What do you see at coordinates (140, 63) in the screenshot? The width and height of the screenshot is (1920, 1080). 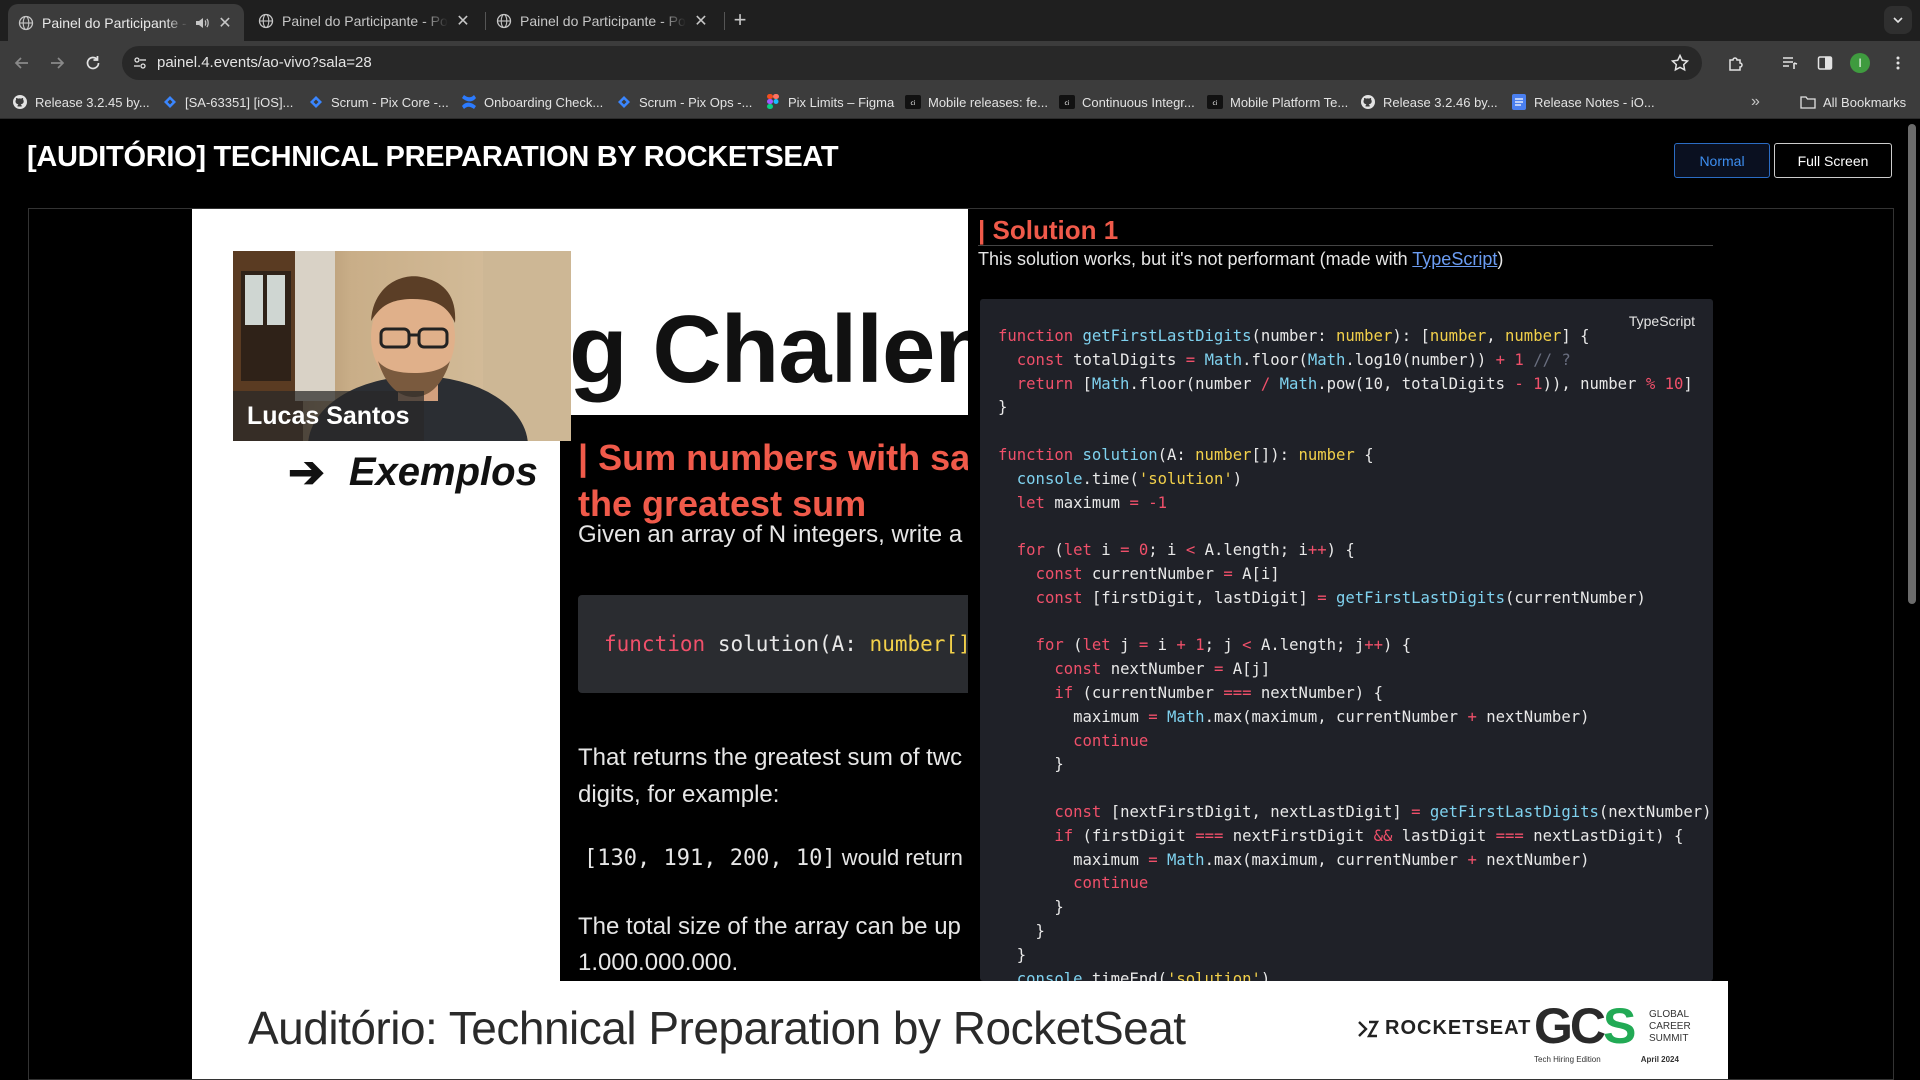 I see `site-info-icon` at bounding box center [140, 63].